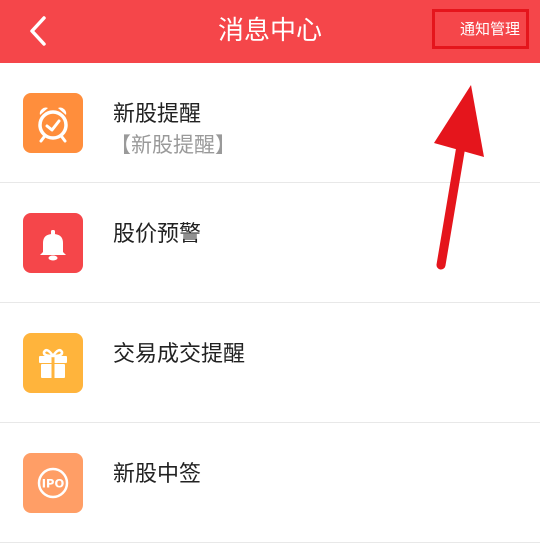 The width and height of the screenshot is (540, 547). I want to click on back-button, so click(39, 31).